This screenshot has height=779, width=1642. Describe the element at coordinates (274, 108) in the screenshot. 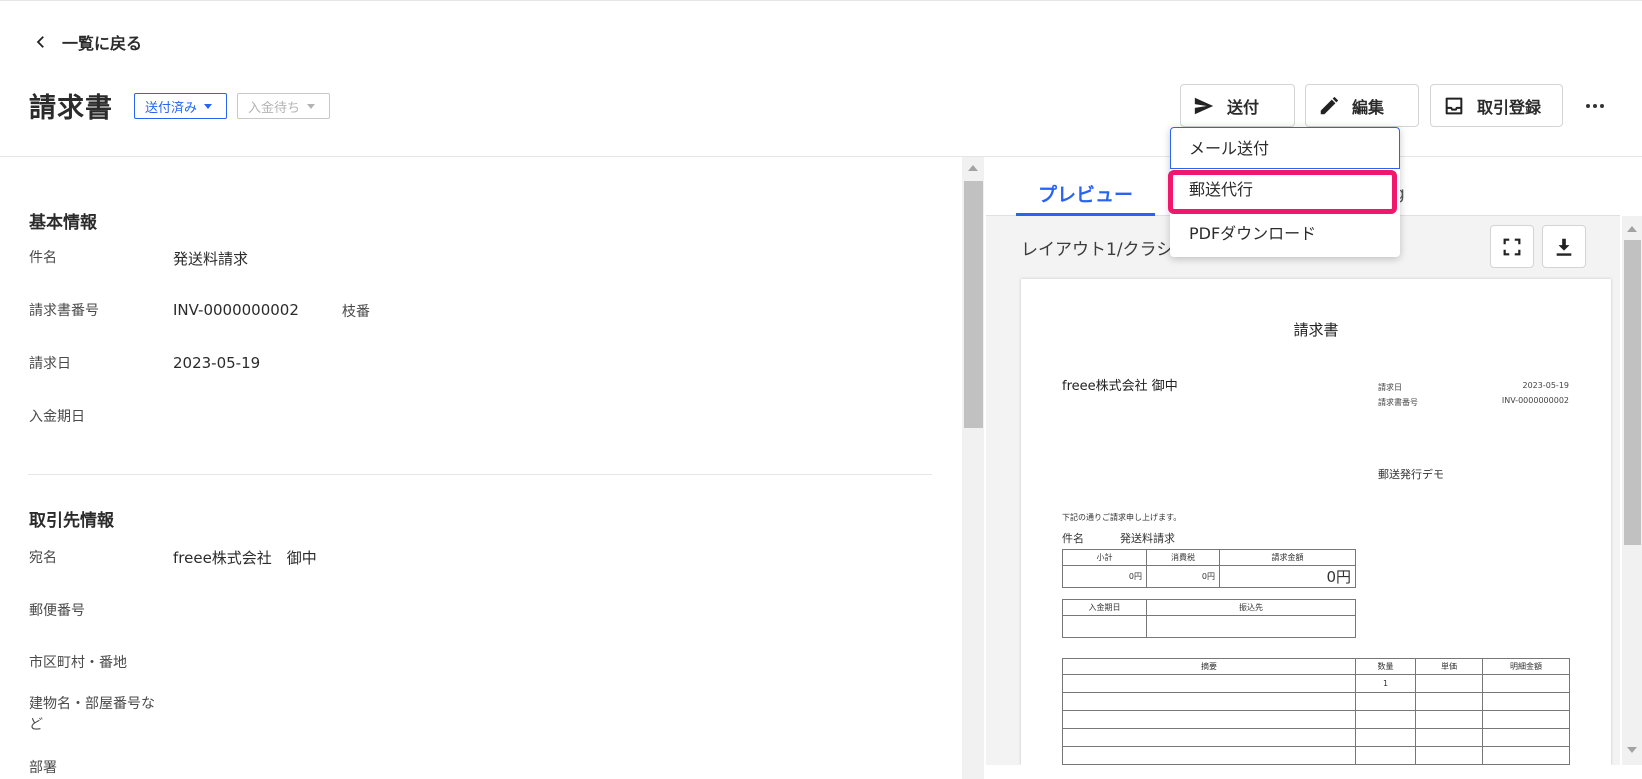

I see `status-payment-label: 入金待ち` at that location.